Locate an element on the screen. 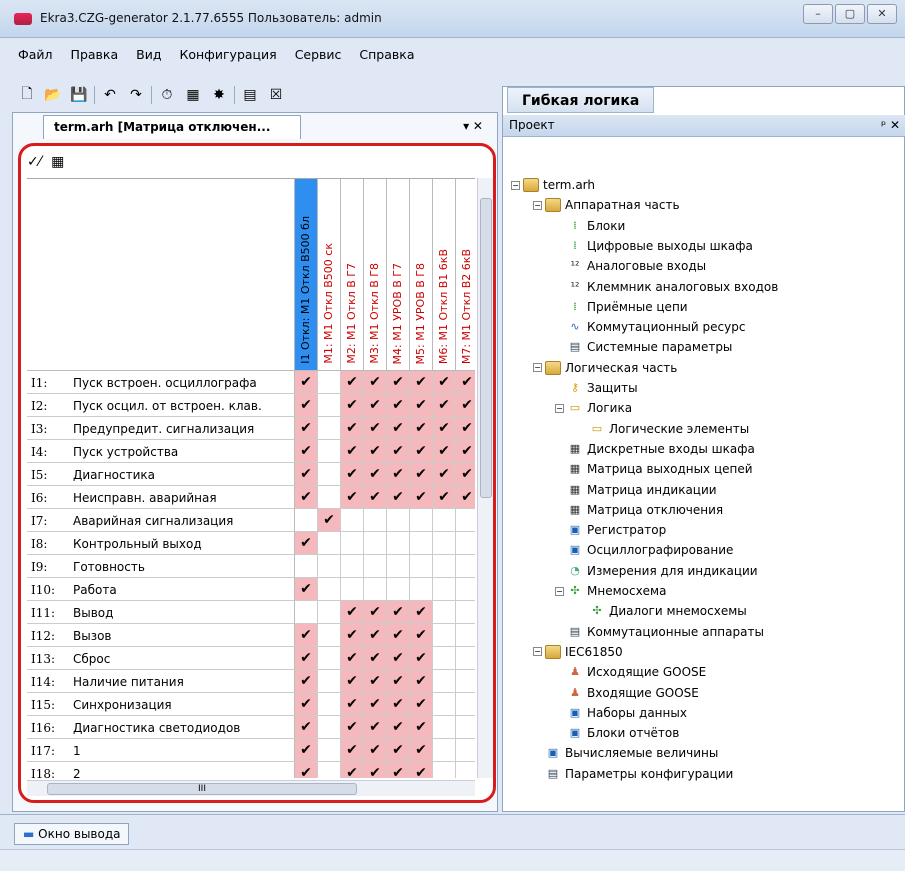  tree-node: ♟ Входящие GOOSE is located at coordinates (633, 693).